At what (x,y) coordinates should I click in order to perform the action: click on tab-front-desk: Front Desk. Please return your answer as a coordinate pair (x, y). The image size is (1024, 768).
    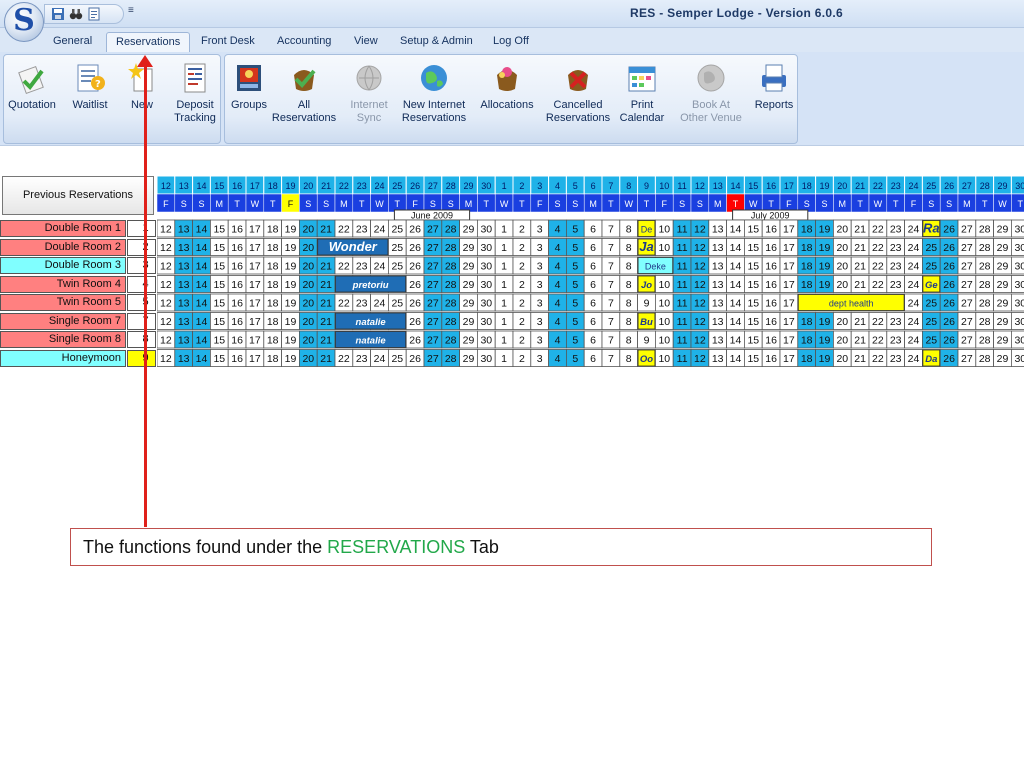
    Looking at the image, I should click on (228, 42).